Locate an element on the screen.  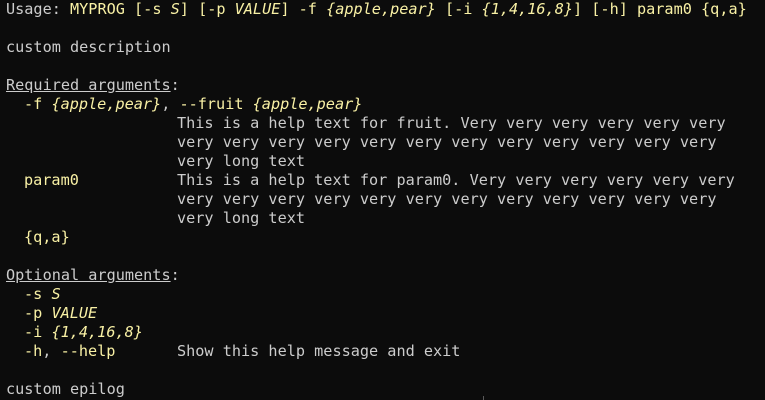
optional-heading: Optional arguments: is located at coordinates (93, 275).